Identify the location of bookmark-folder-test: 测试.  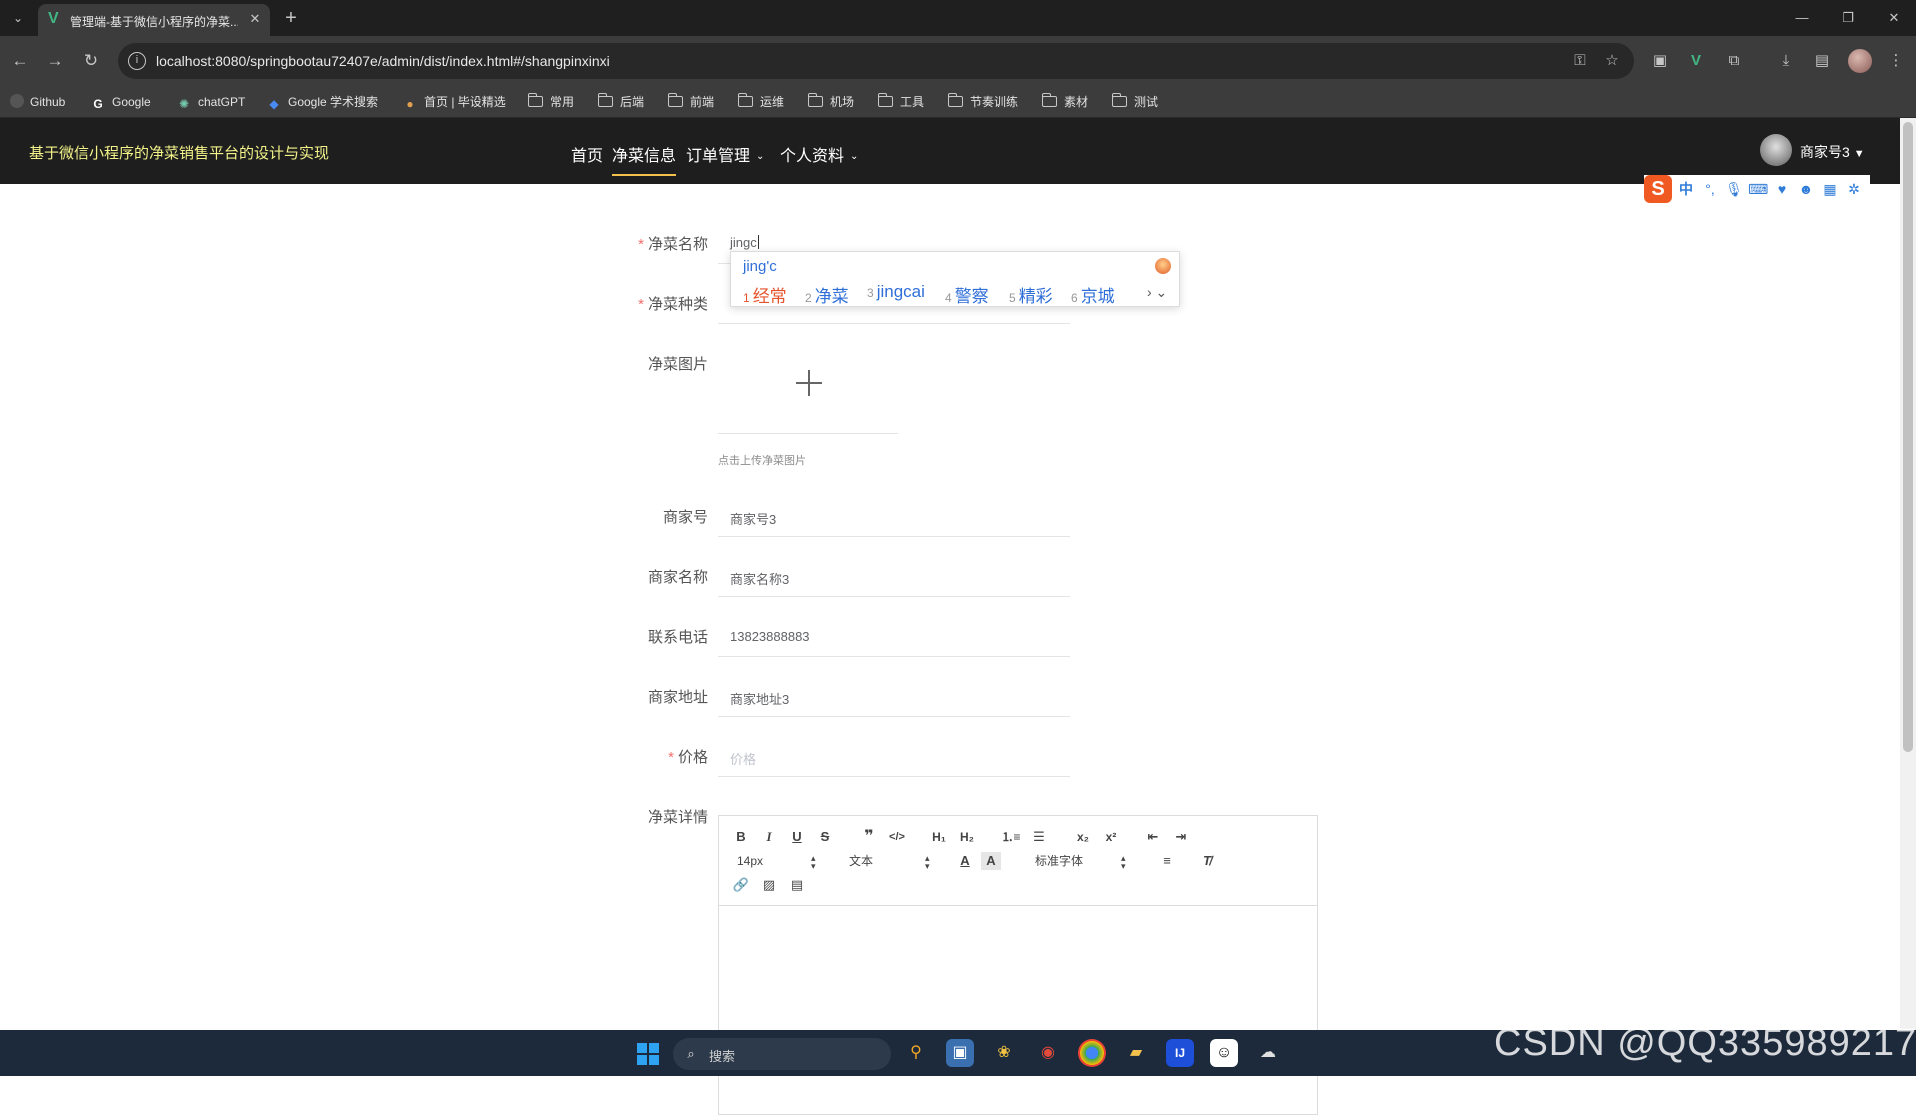
(1134, 102).